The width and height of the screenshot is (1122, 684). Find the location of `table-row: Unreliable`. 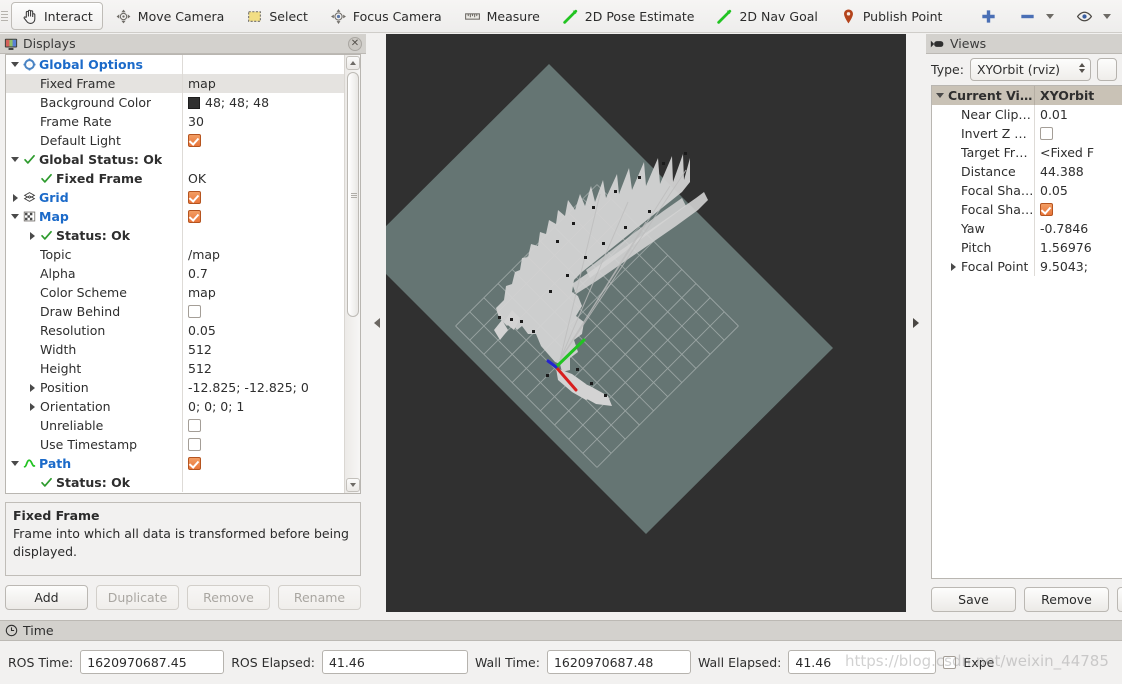

table-row: Unreliable is located at coordinates (175, 425).